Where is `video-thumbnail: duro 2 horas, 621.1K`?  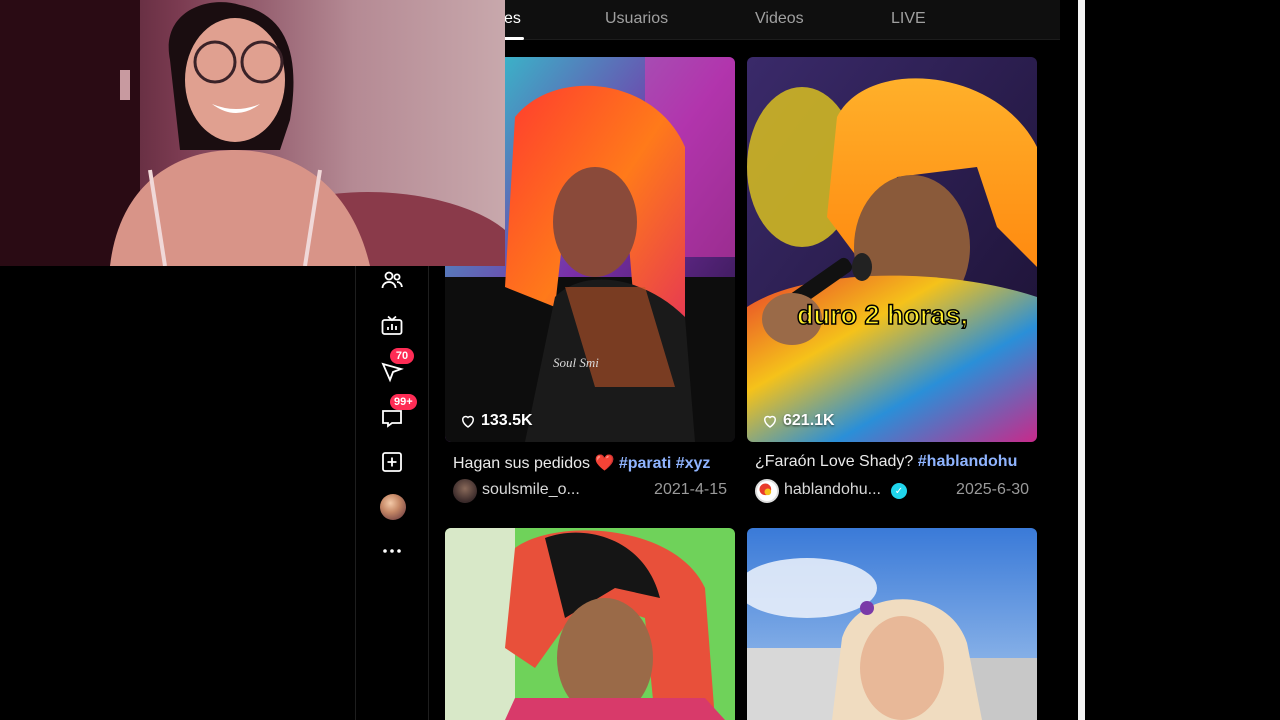
video-thumbnail: duro 2 horas, 621.1K is located at coordinates (892, 249).